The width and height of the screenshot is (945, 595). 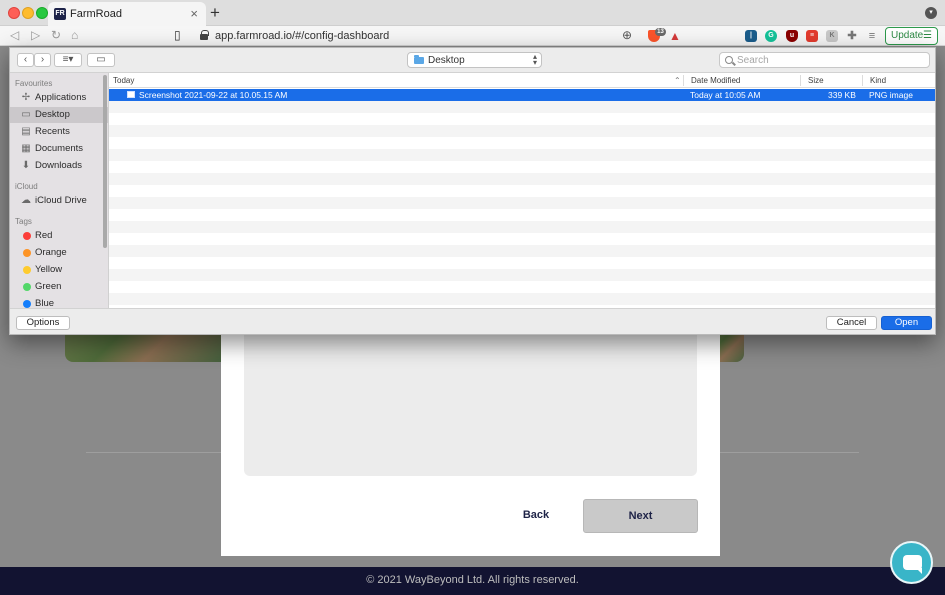 What do you see at coordinates (96, 14) in the screenshot?
I see `tab-title: FarmRoad` at bounding box center [96, 14].